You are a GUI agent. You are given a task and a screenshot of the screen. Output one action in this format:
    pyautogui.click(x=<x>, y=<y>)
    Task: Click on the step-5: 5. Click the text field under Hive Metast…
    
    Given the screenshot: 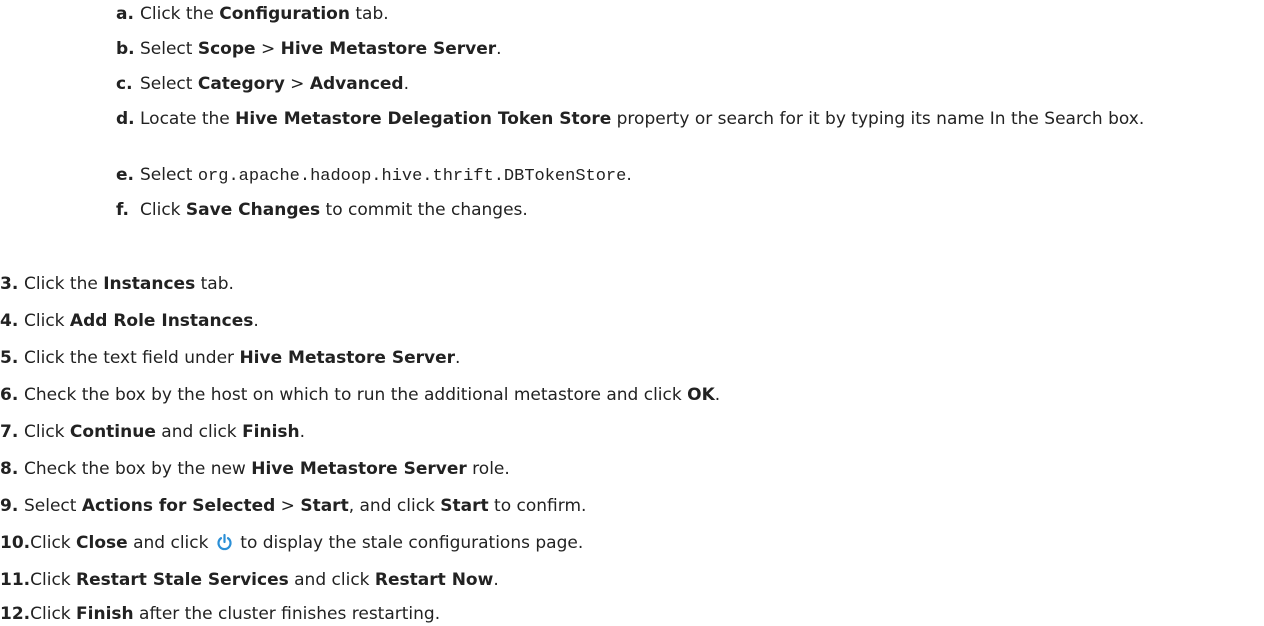 What is the action you would take?
    pyautogui.click(x=230, y=358)
    